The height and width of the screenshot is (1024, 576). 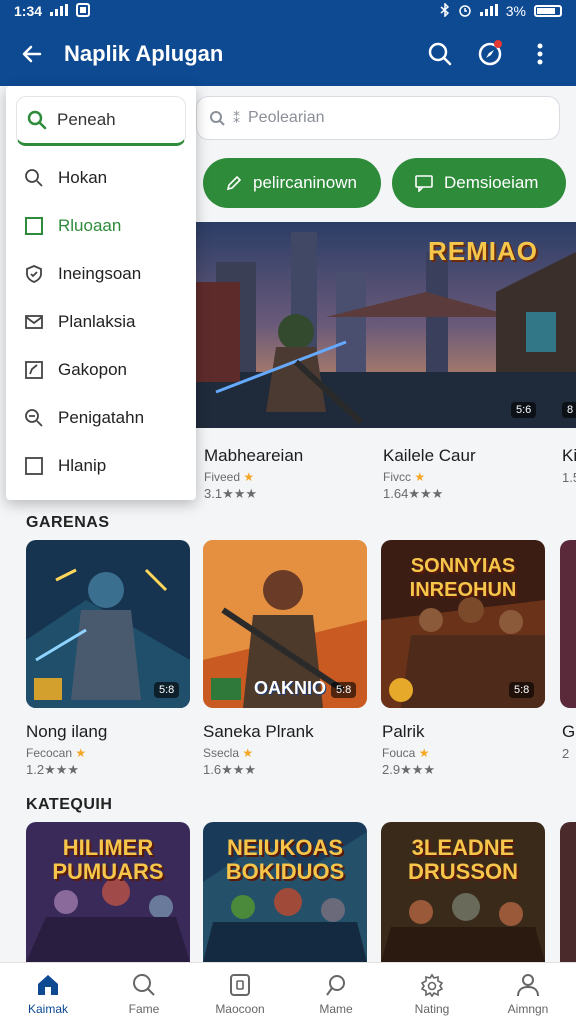 I want to click on page-title: Naplik Aplugan, so click(x=144, y=53).